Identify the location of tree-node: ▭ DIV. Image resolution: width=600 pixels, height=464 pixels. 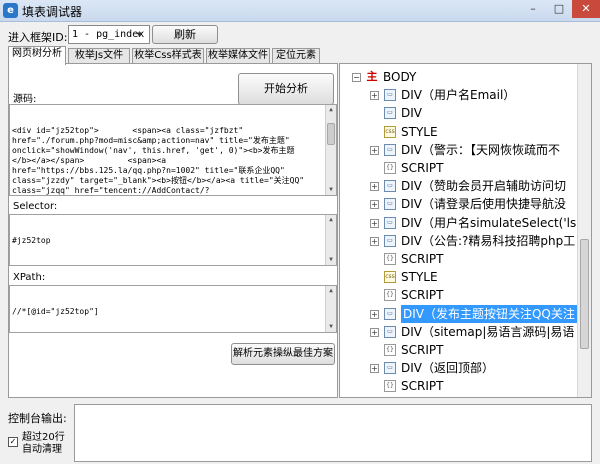
(460, 113).